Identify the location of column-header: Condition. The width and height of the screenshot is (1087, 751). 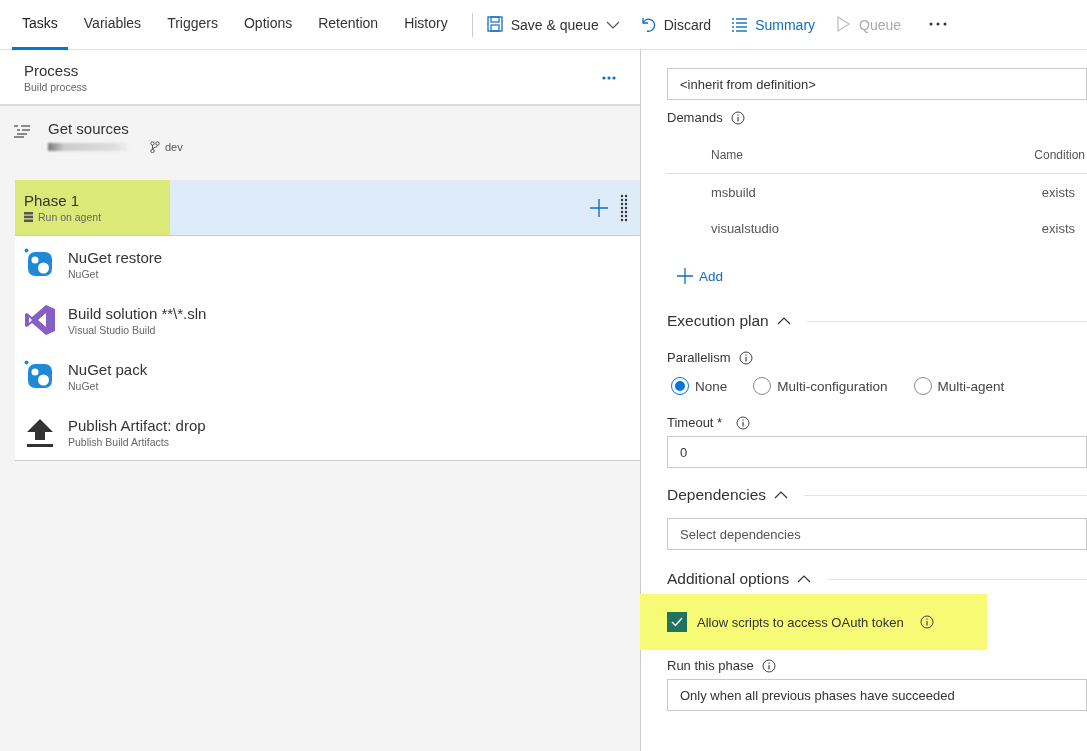
(1059, 155).